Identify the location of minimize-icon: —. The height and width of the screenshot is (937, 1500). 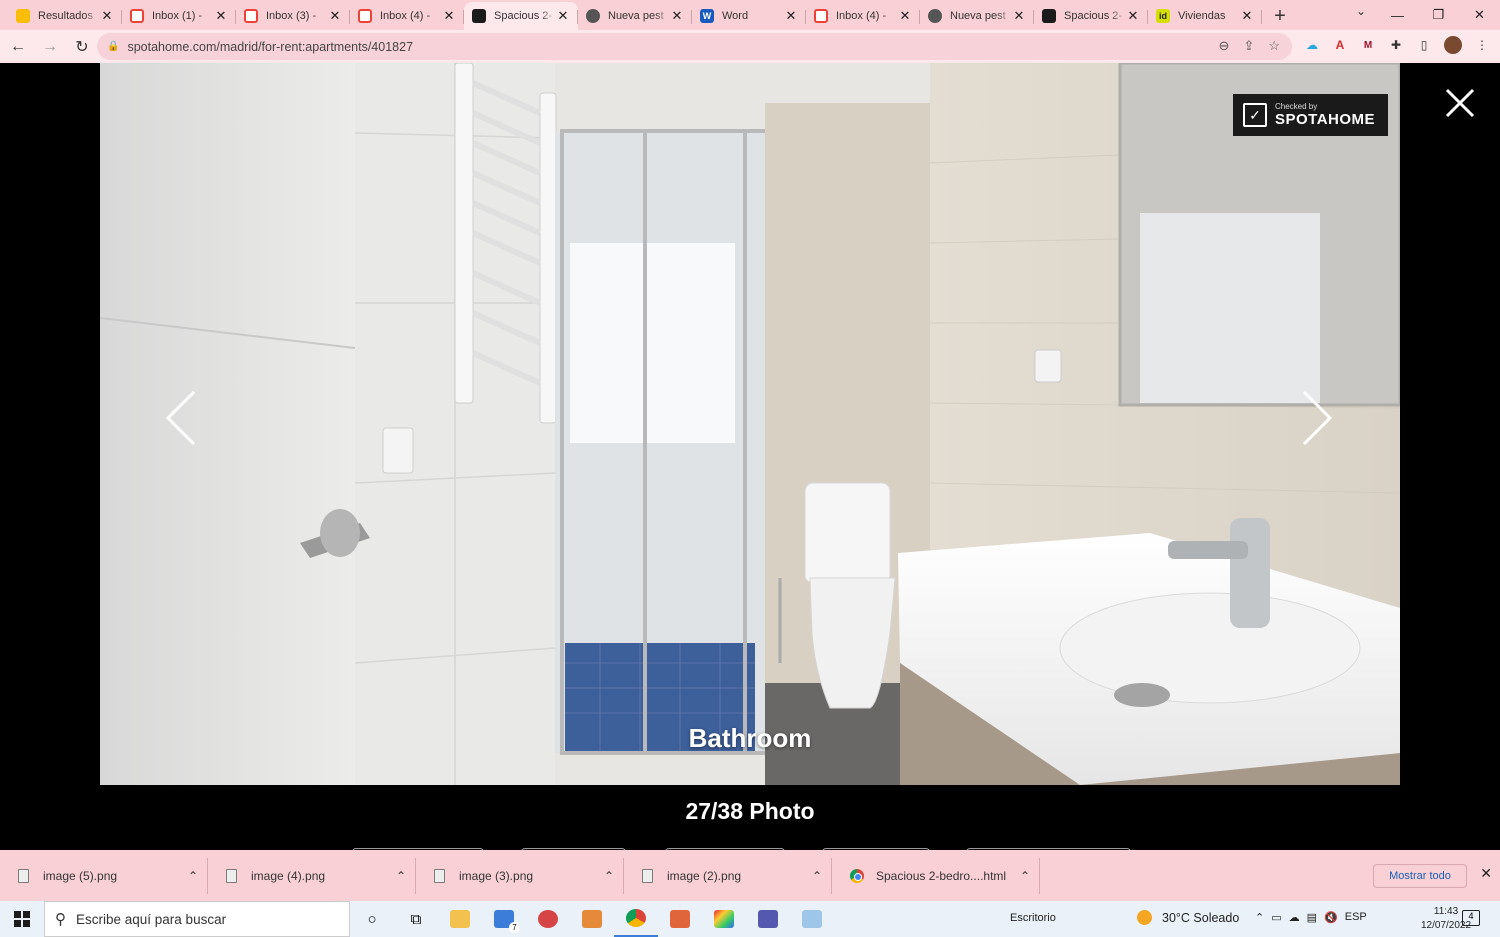
(1397, 15).